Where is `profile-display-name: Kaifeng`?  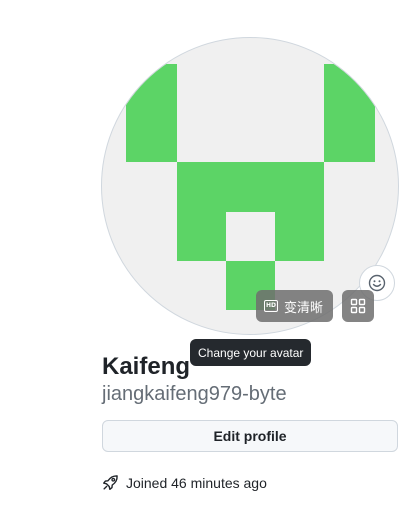
profile-display-name: Kaifeng is located at coordinates (146, 366).